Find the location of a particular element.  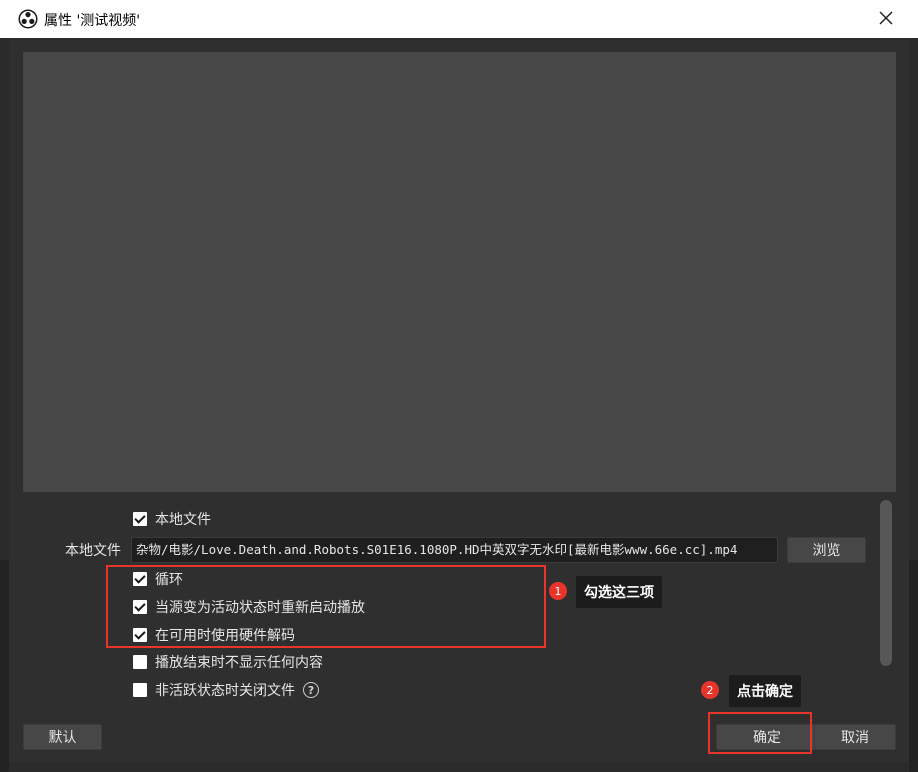

checkbox-label: 本地文件 is located at coordinates (183, 520).